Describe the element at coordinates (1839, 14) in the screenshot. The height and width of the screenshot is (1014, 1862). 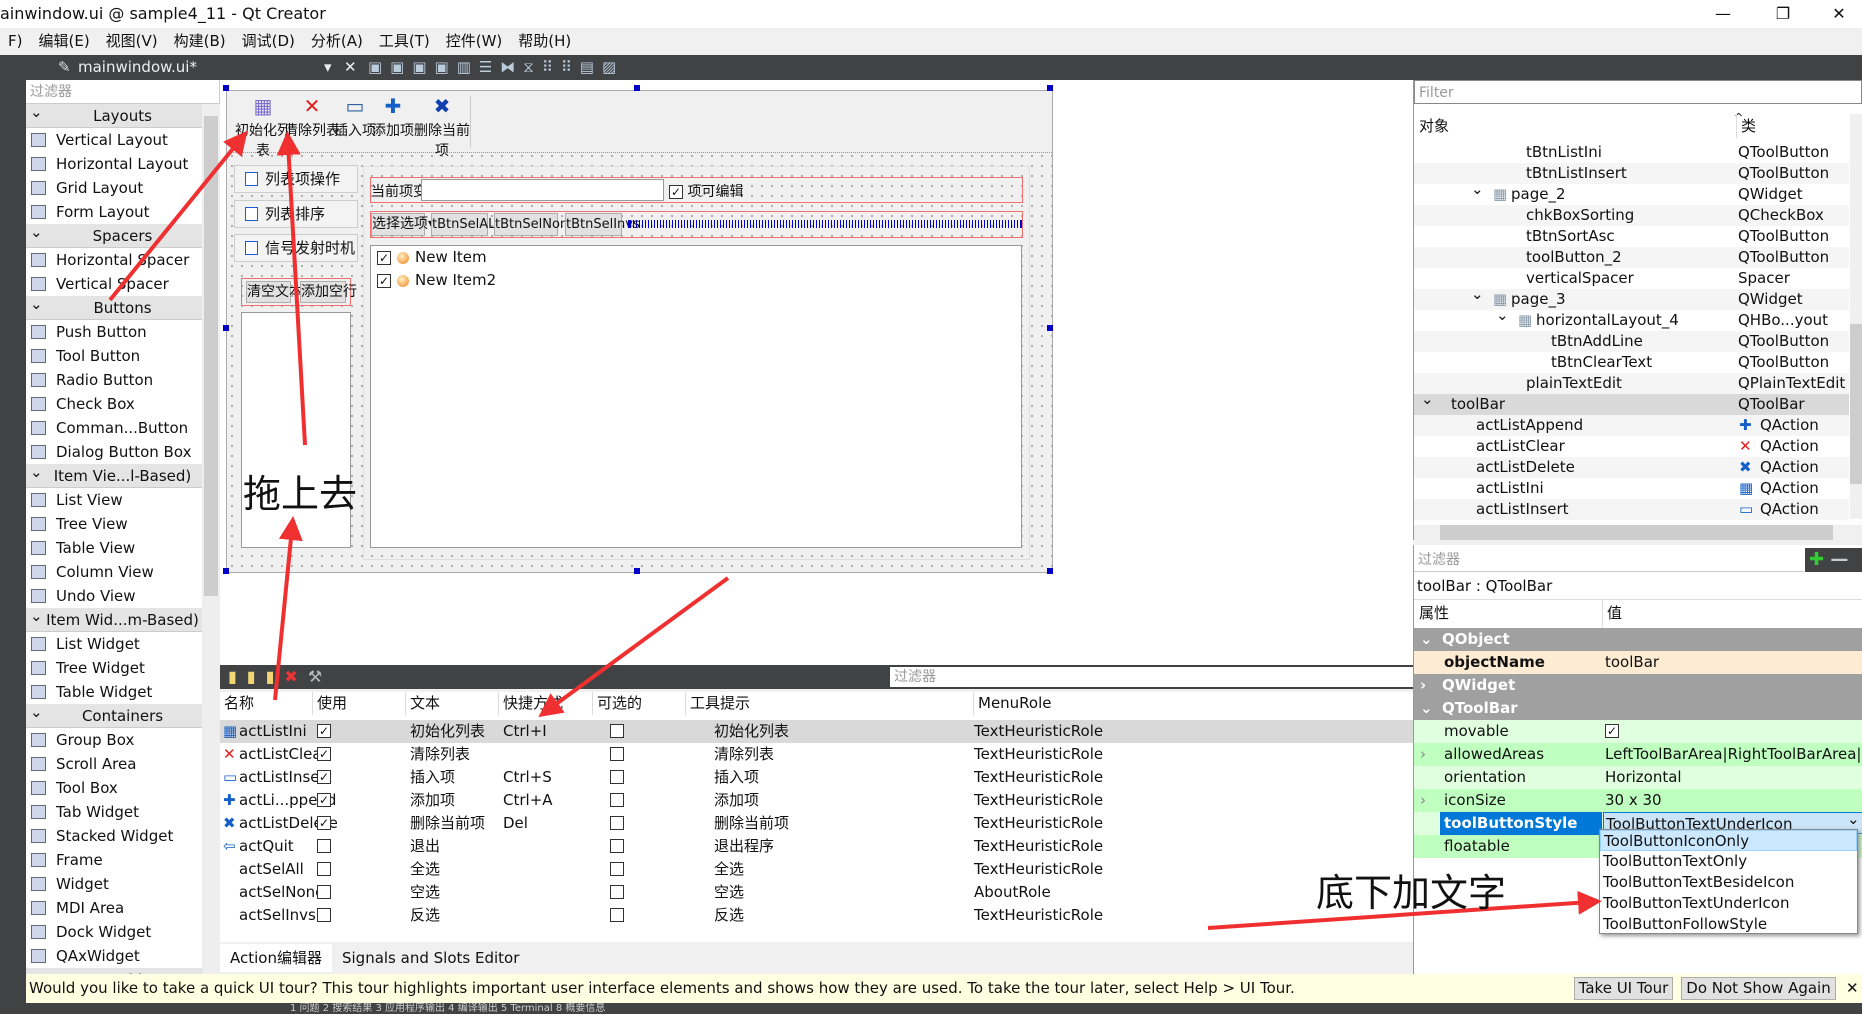
I see `close-button: ✕` at that location.